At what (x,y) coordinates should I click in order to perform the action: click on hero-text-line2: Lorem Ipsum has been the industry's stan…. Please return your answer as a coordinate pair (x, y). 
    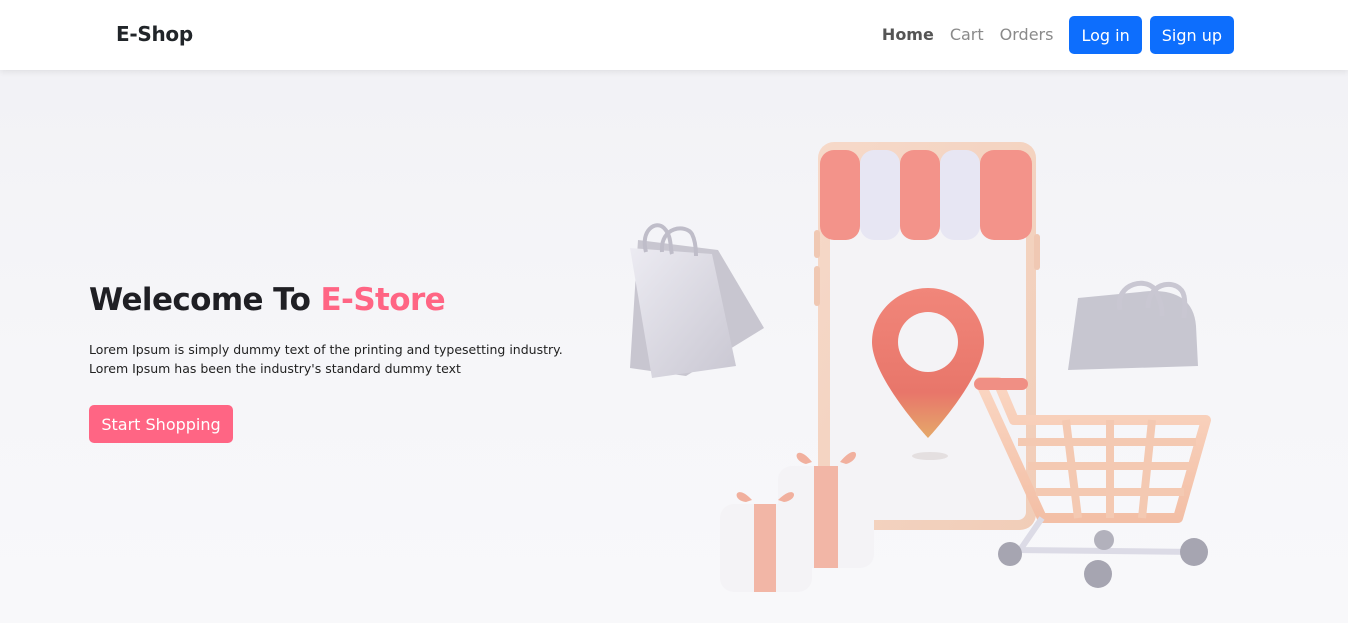
    Looking at the image, I should click on (275, 368).